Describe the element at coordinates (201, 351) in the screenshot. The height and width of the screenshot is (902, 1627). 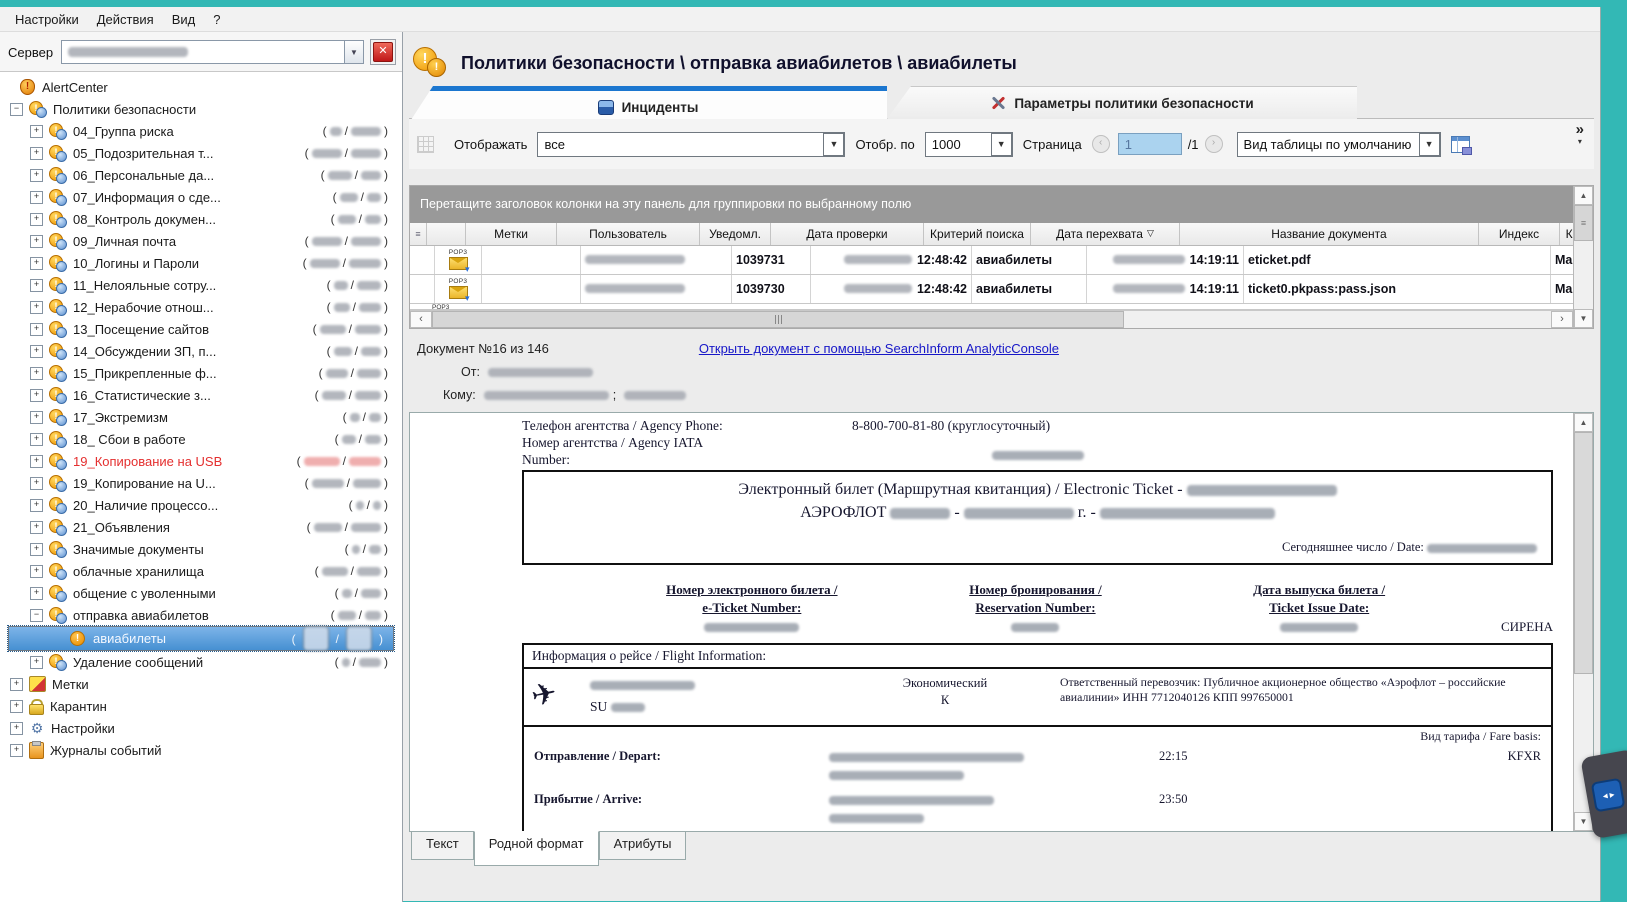
I see `tree-item: +14_Обсуждении ЗП, п... ( / )` at that location.